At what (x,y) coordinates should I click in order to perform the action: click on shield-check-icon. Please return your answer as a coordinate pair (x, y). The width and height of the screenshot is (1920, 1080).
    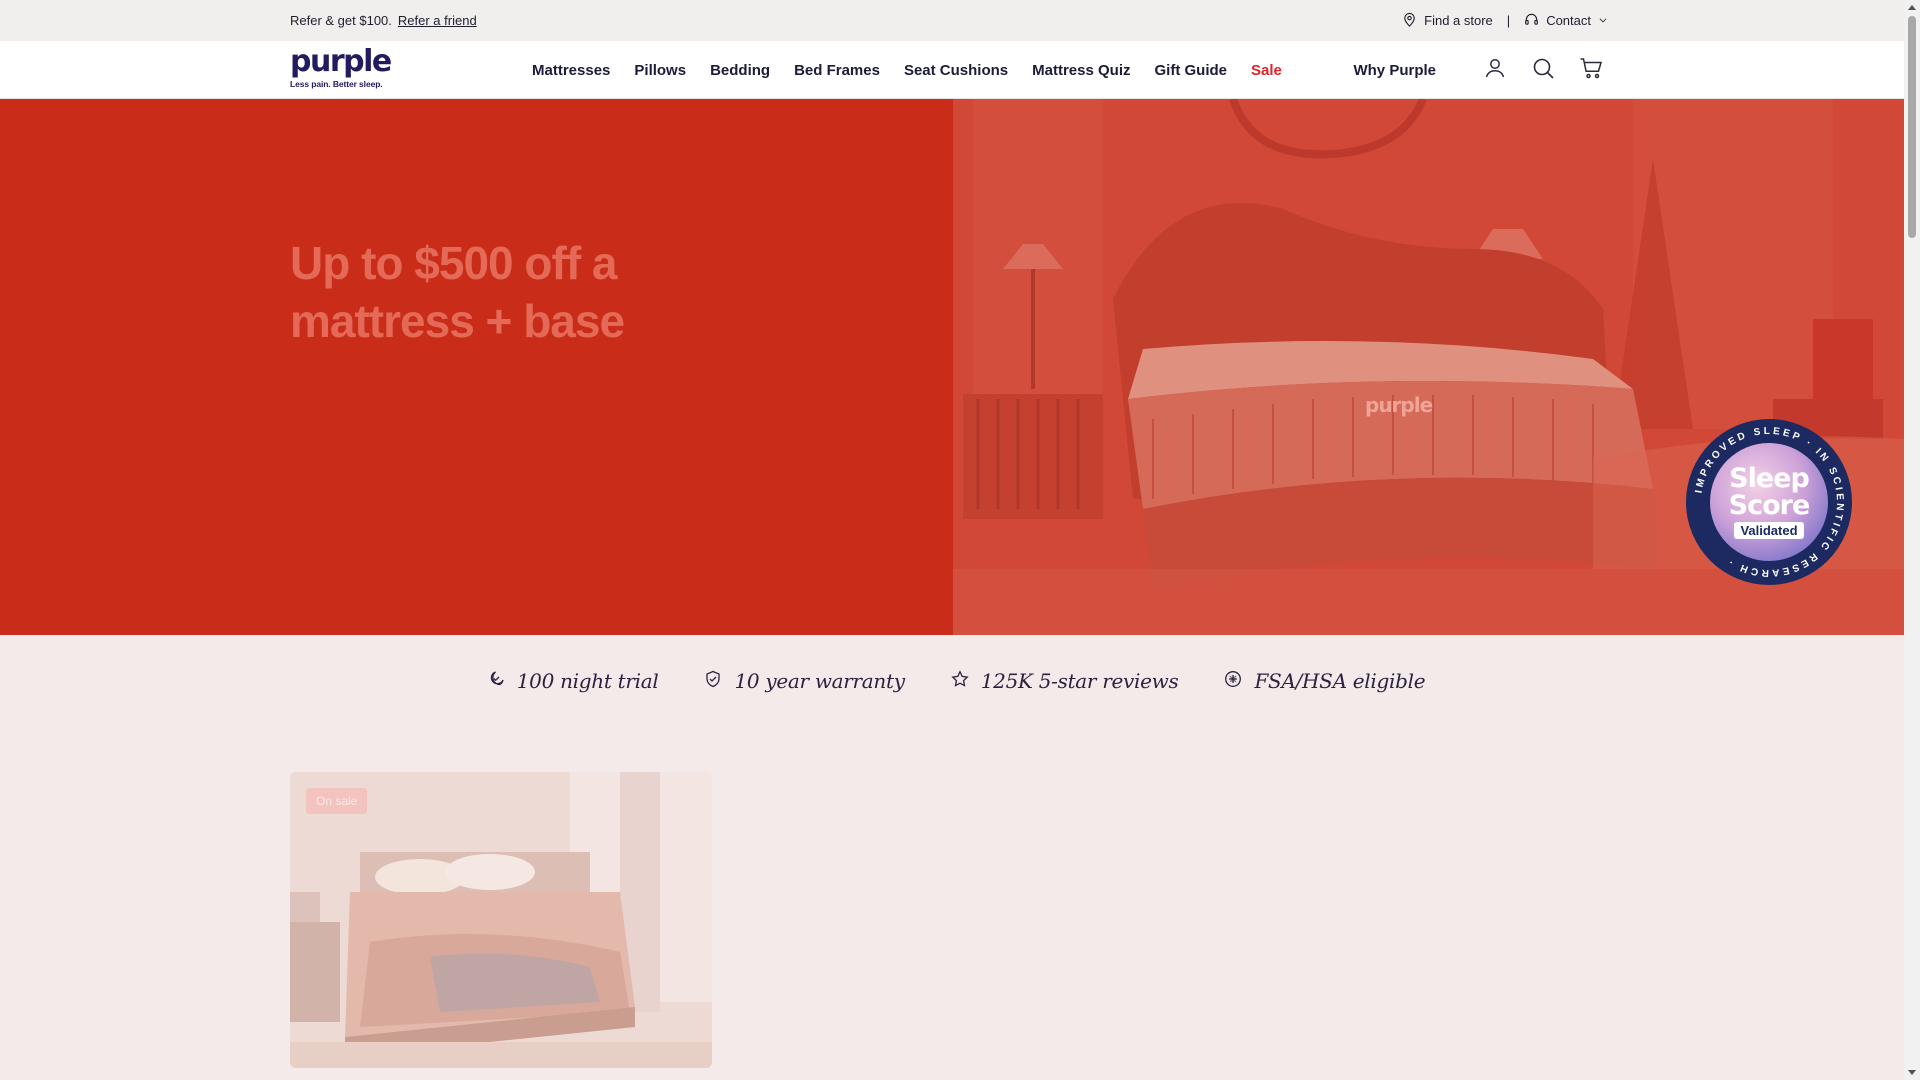
    Looking at the image, I should click on (713, 681).